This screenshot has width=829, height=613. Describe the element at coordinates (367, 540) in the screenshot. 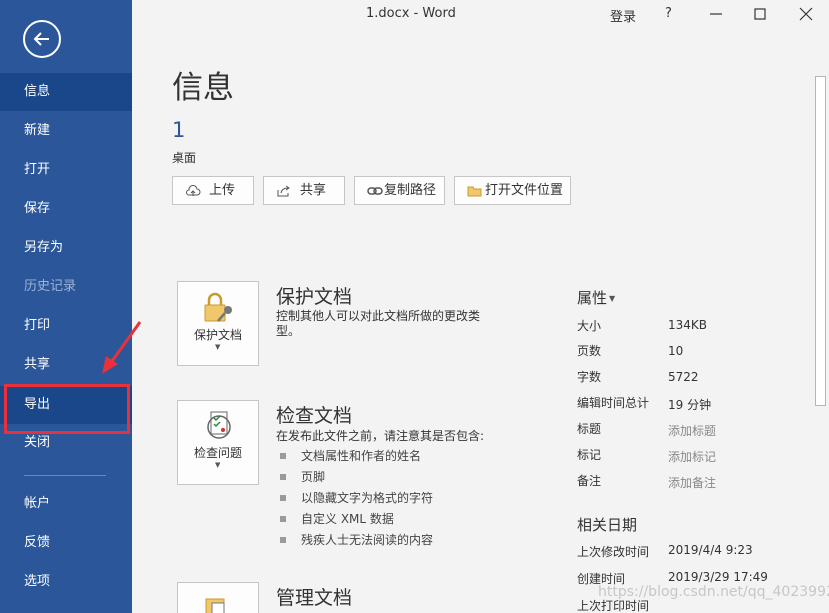

I see `list-item-text: 残疾人士无法阅读的内容` at that location.